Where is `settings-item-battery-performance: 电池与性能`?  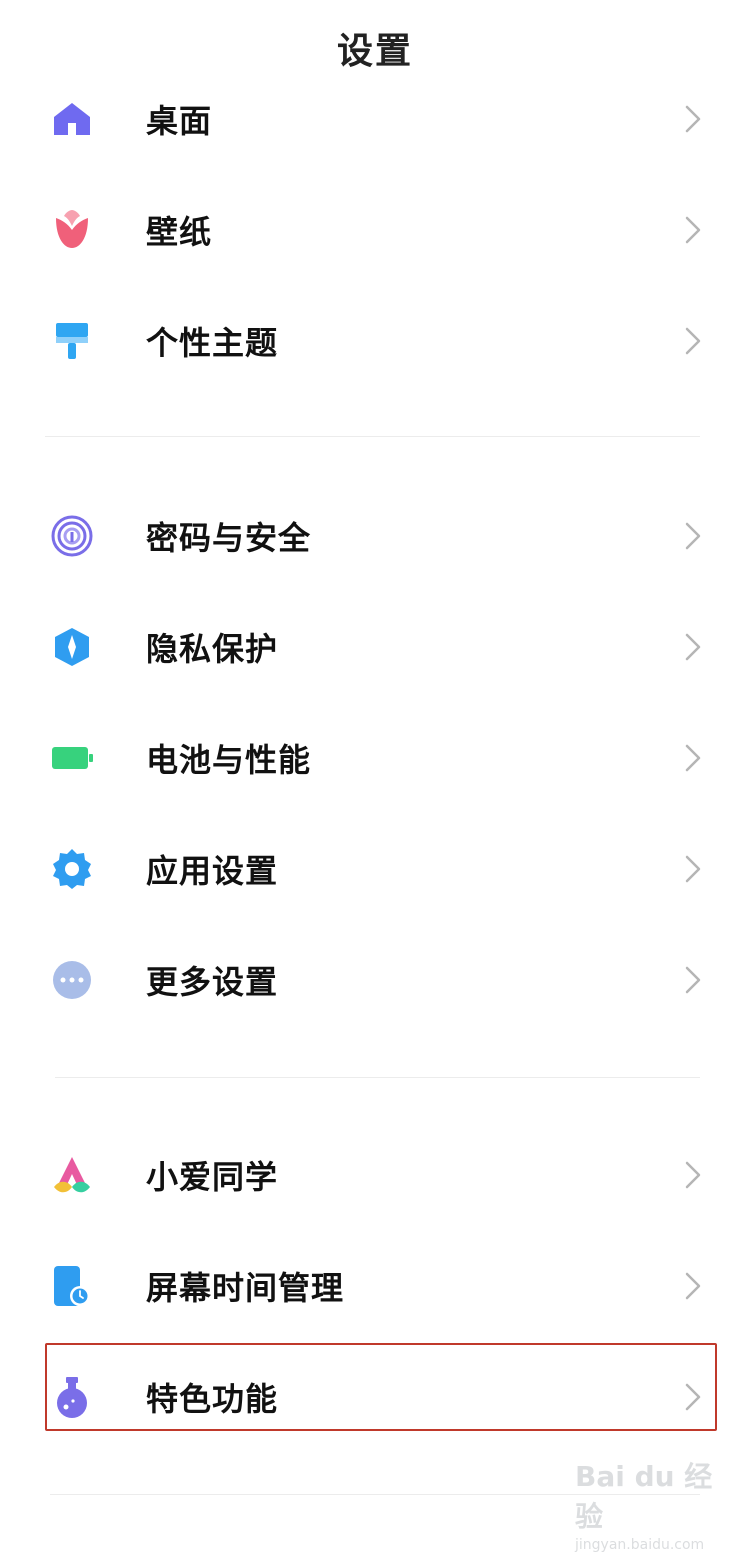
settings-item-battery-performance: 电池与性能 is located at coordinates (375, 758).